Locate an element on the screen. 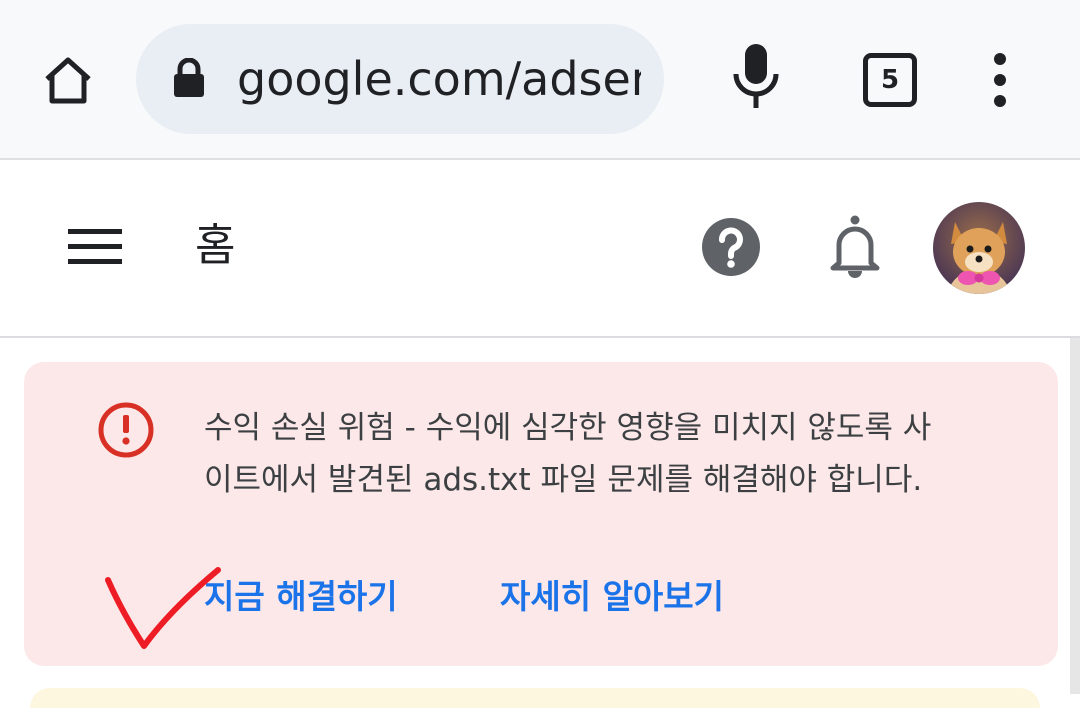 The width and height of the screenshot is (1080, 708). notifications-button is located at coordinates (855, 247).